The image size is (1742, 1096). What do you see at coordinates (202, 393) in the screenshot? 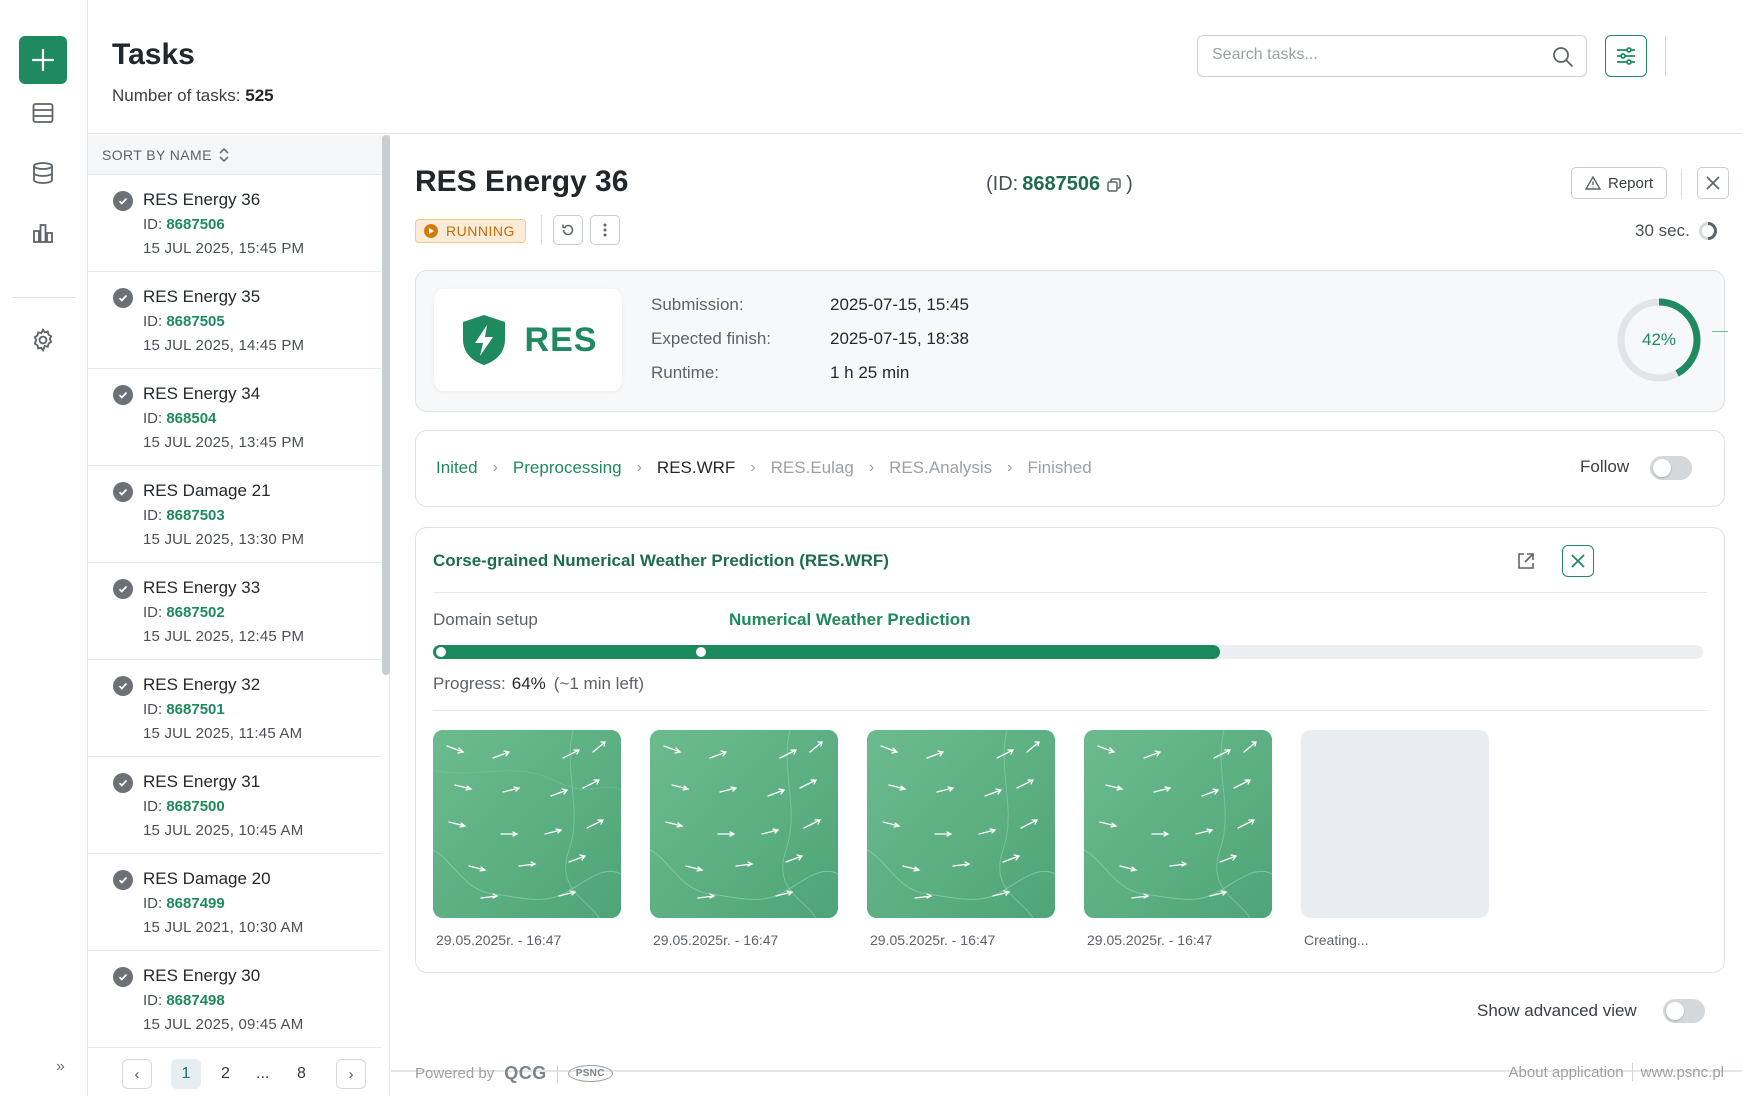
I see `task-name: RES Energy 34` at bounding box center [202, 393].